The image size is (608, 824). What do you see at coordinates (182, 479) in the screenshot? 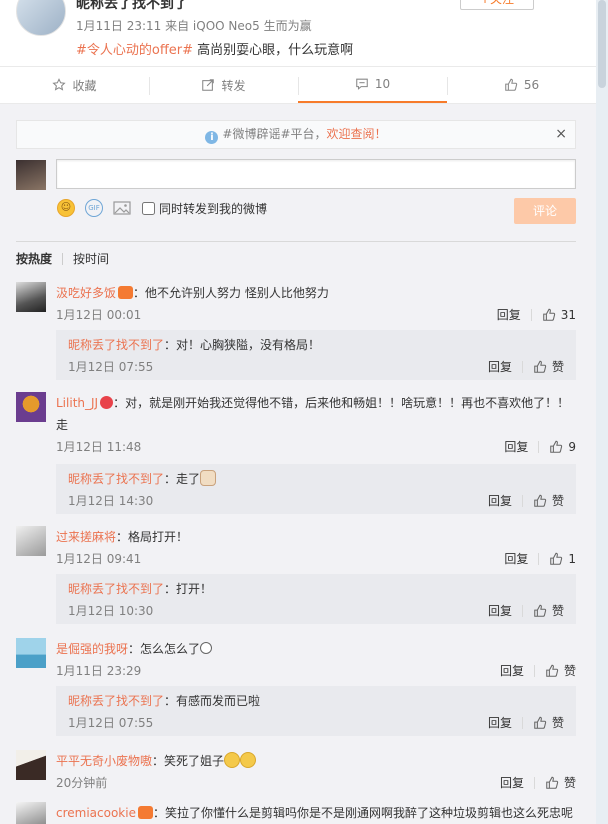
I see `reply-content: ：走了` at bounding box center [182, 479].